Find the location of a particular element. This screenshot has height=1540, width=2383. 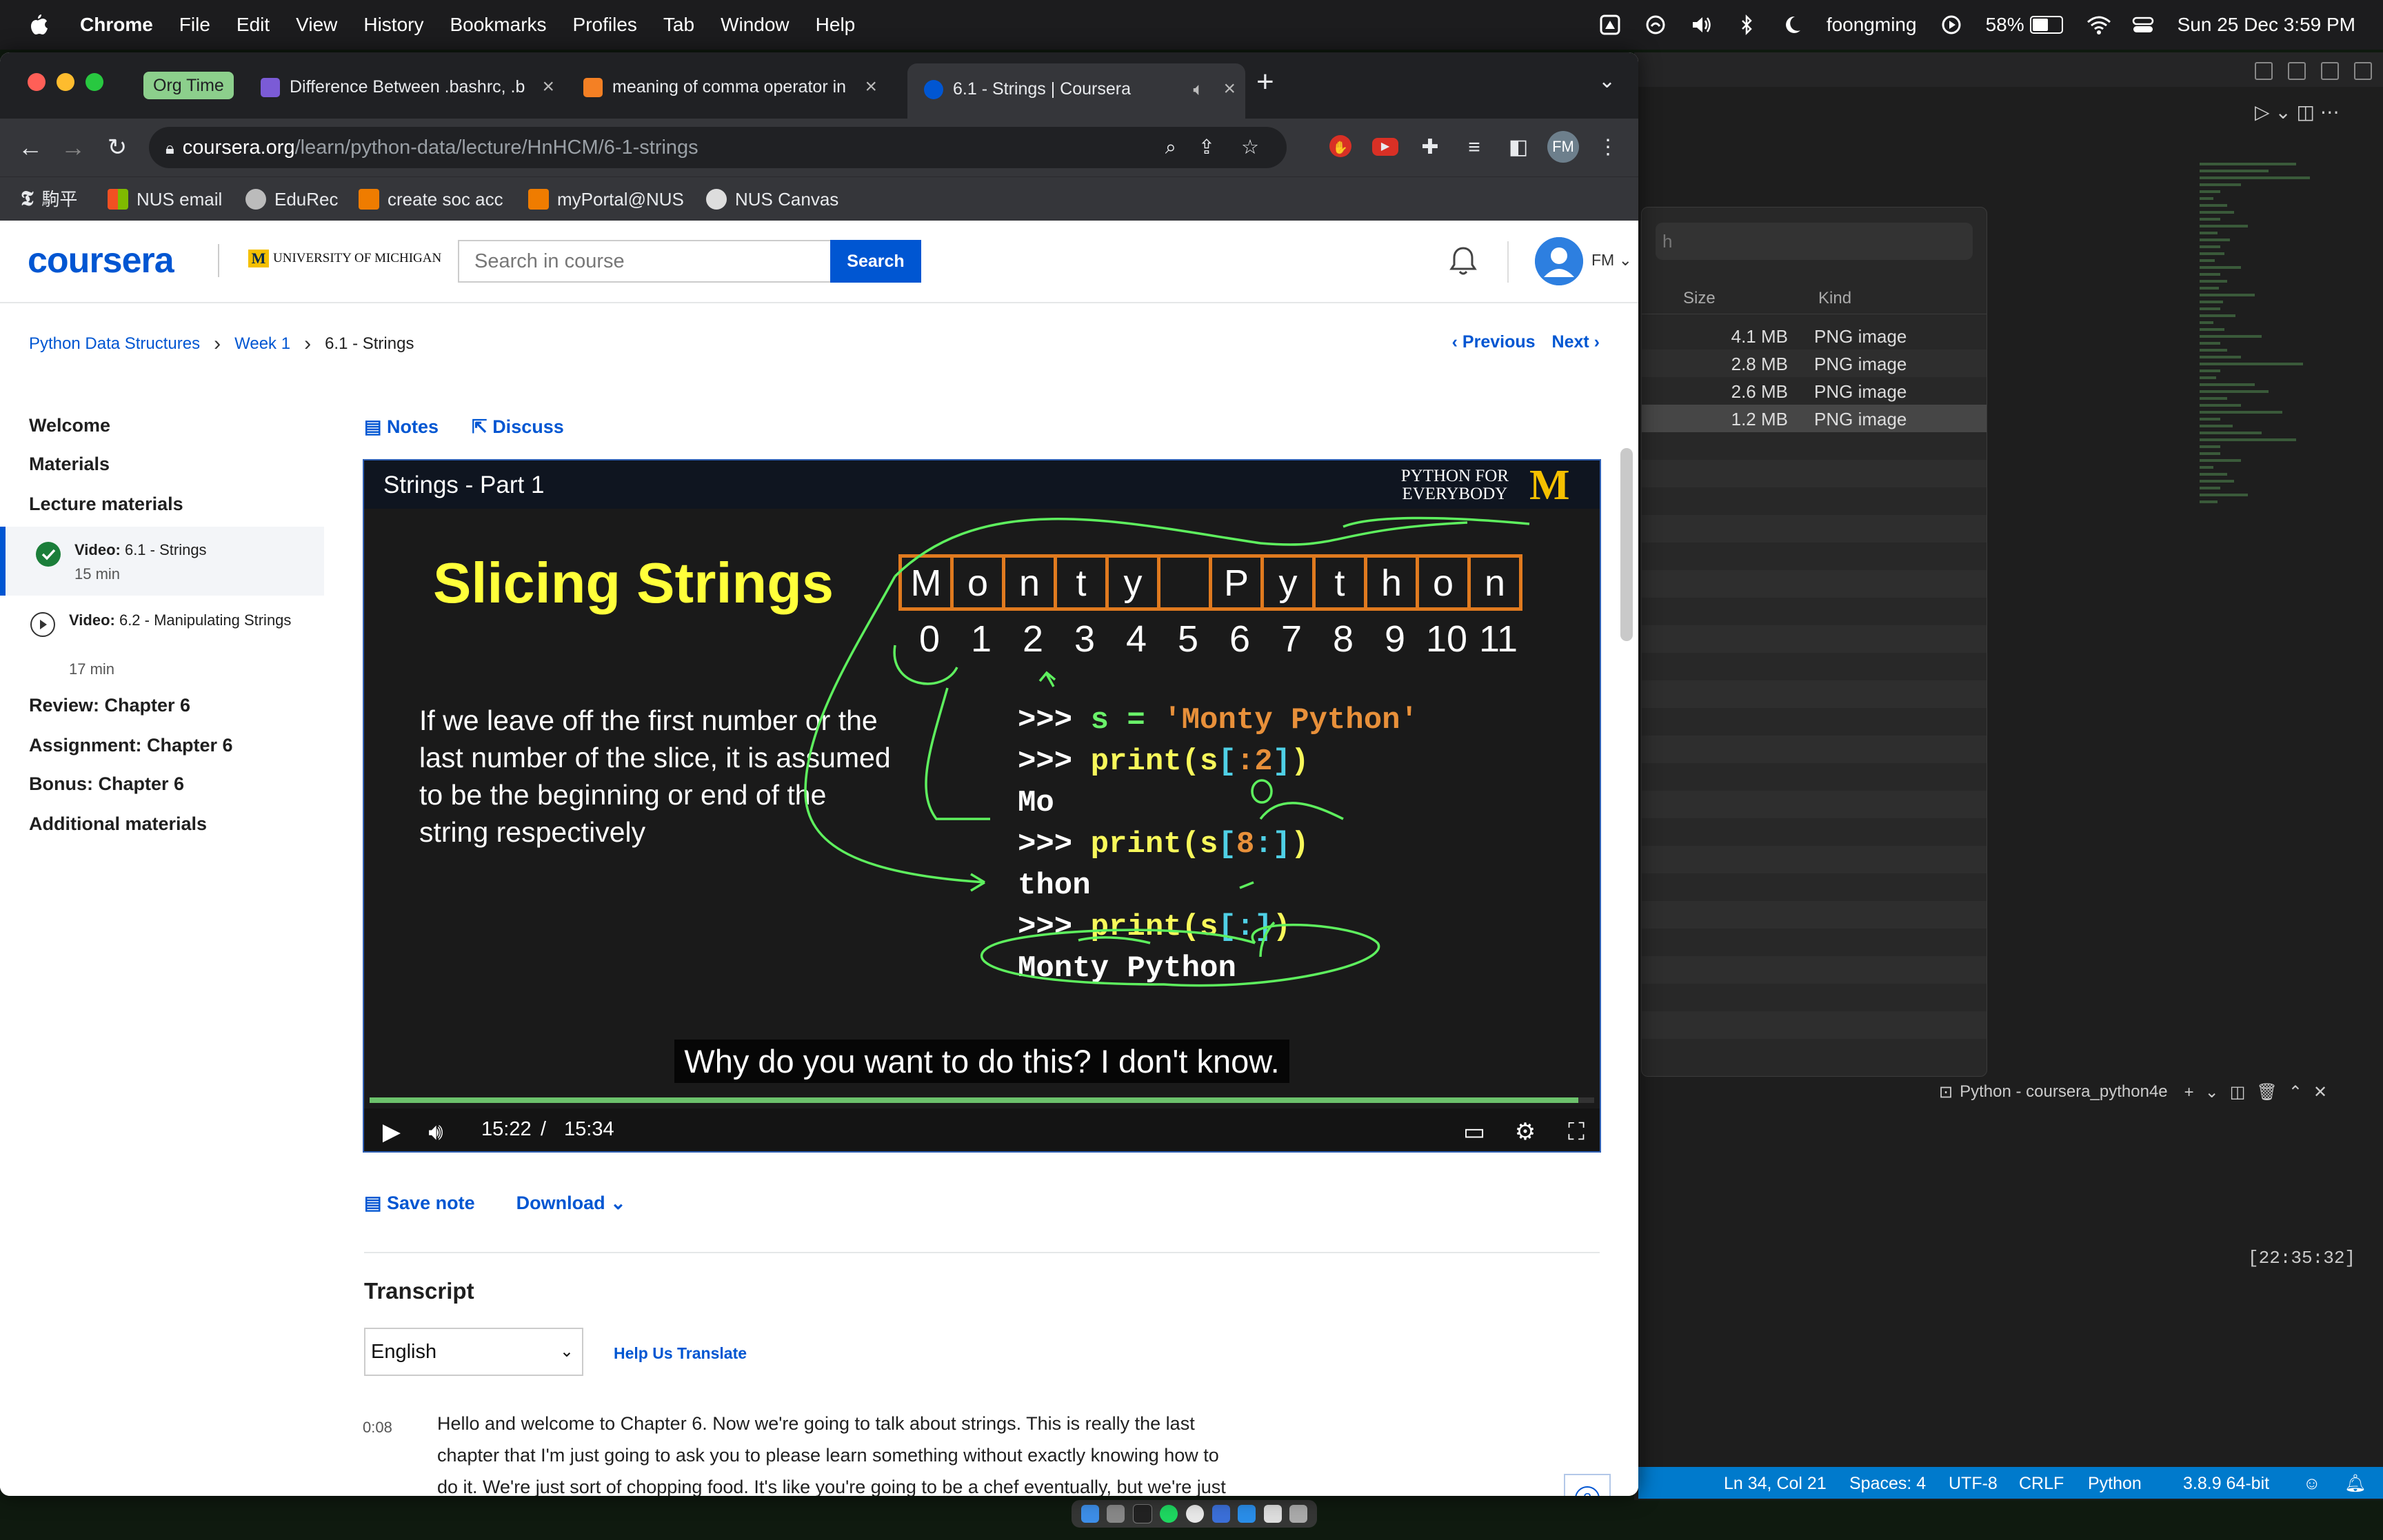

new-tab-button: + is located at coordinates (1265, 82).